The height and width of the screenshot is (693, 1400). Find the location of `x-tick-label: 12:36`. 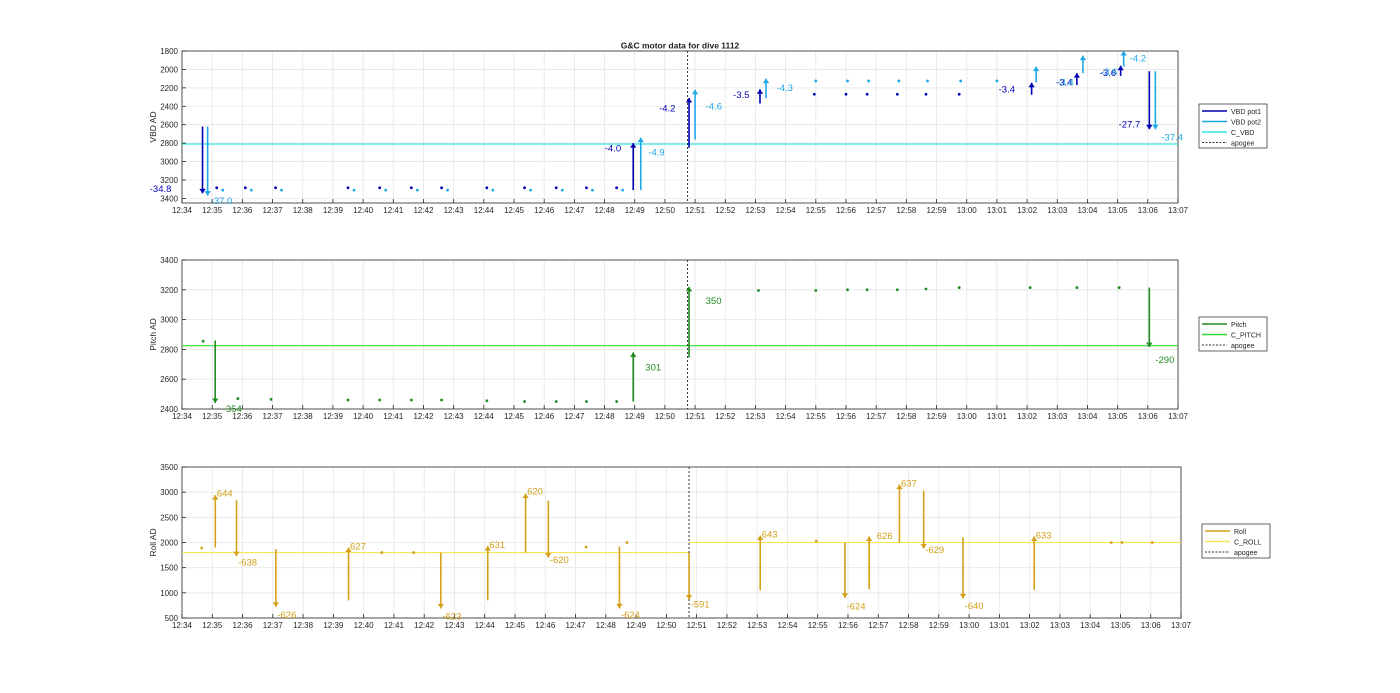

x-tick-label: 12:36 is located at coordinates (243, 625).